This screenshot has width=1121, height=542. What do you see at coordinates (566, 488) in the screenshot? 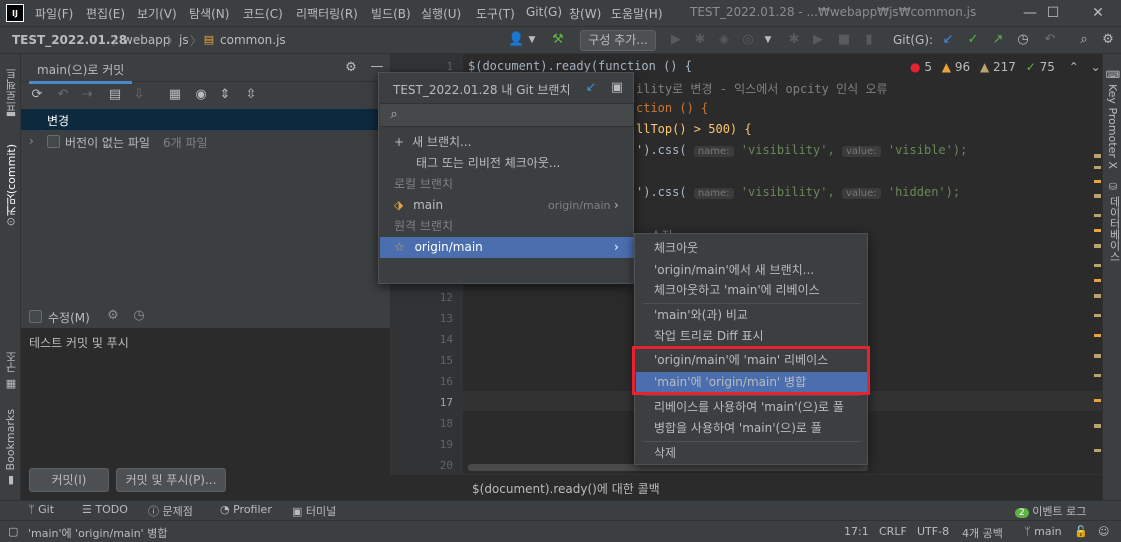
I see `editor-breadcrumb: $(document).ready()에 대한 콜백` at bounding box center [566, 488].